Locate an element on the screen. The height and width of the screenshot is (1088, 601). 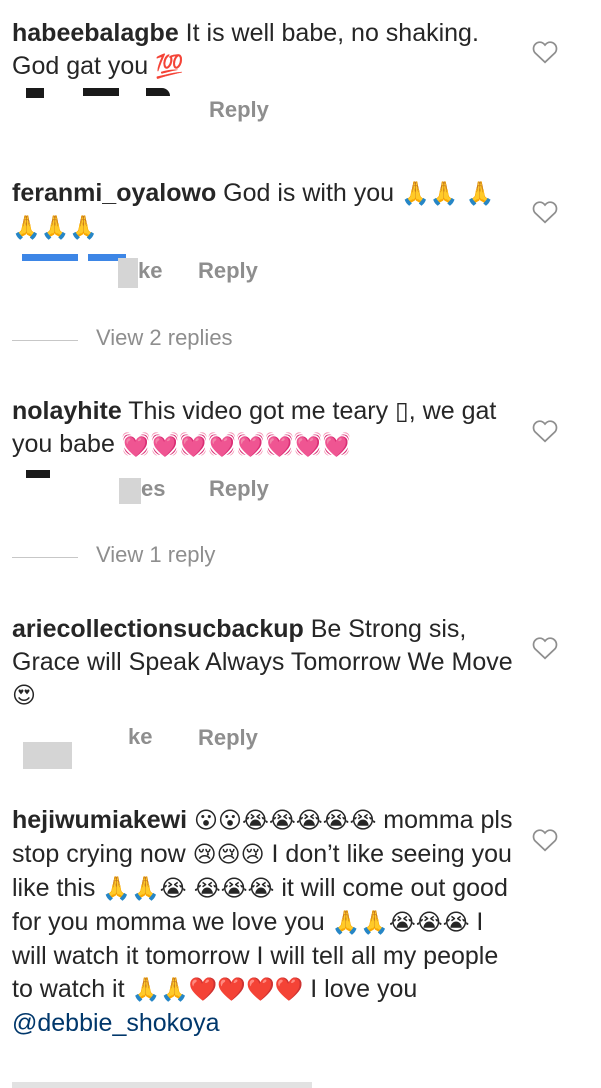
view-replies-button: View 2 replies is located at coordinates (212, 340).